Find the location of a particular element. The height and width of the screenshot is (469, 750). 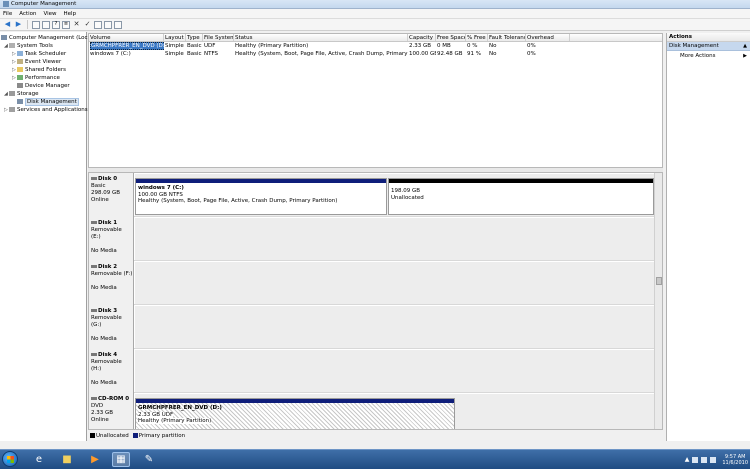

more-actions-item: More Actions ▶ is located at coordinates (708, 56).